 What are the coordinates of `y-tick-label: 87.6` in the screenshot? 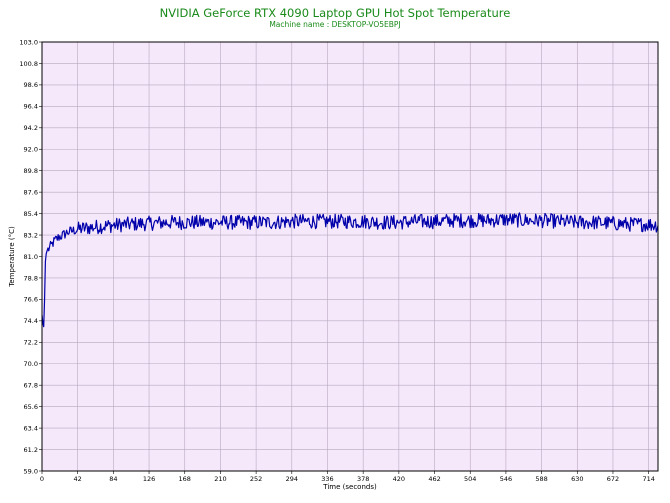 It's located at (31, 192).